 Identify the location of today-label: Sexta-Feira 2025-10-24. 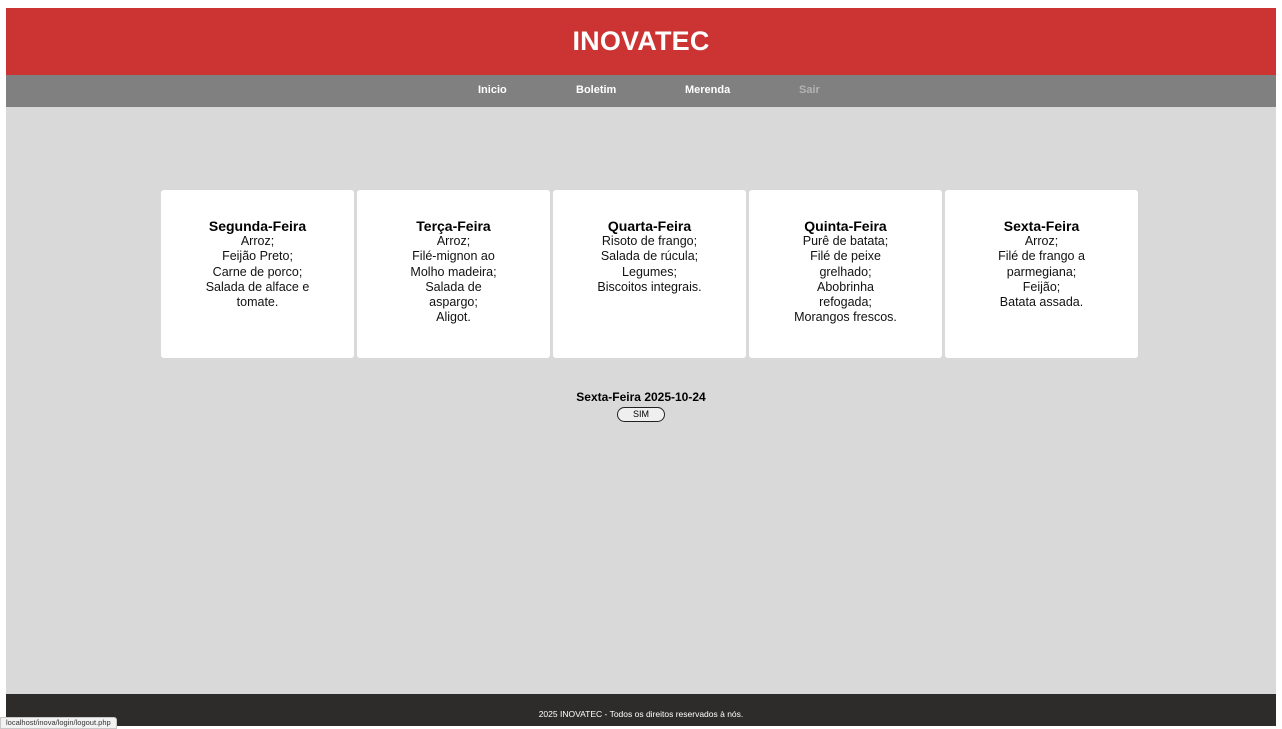
(641, 397).